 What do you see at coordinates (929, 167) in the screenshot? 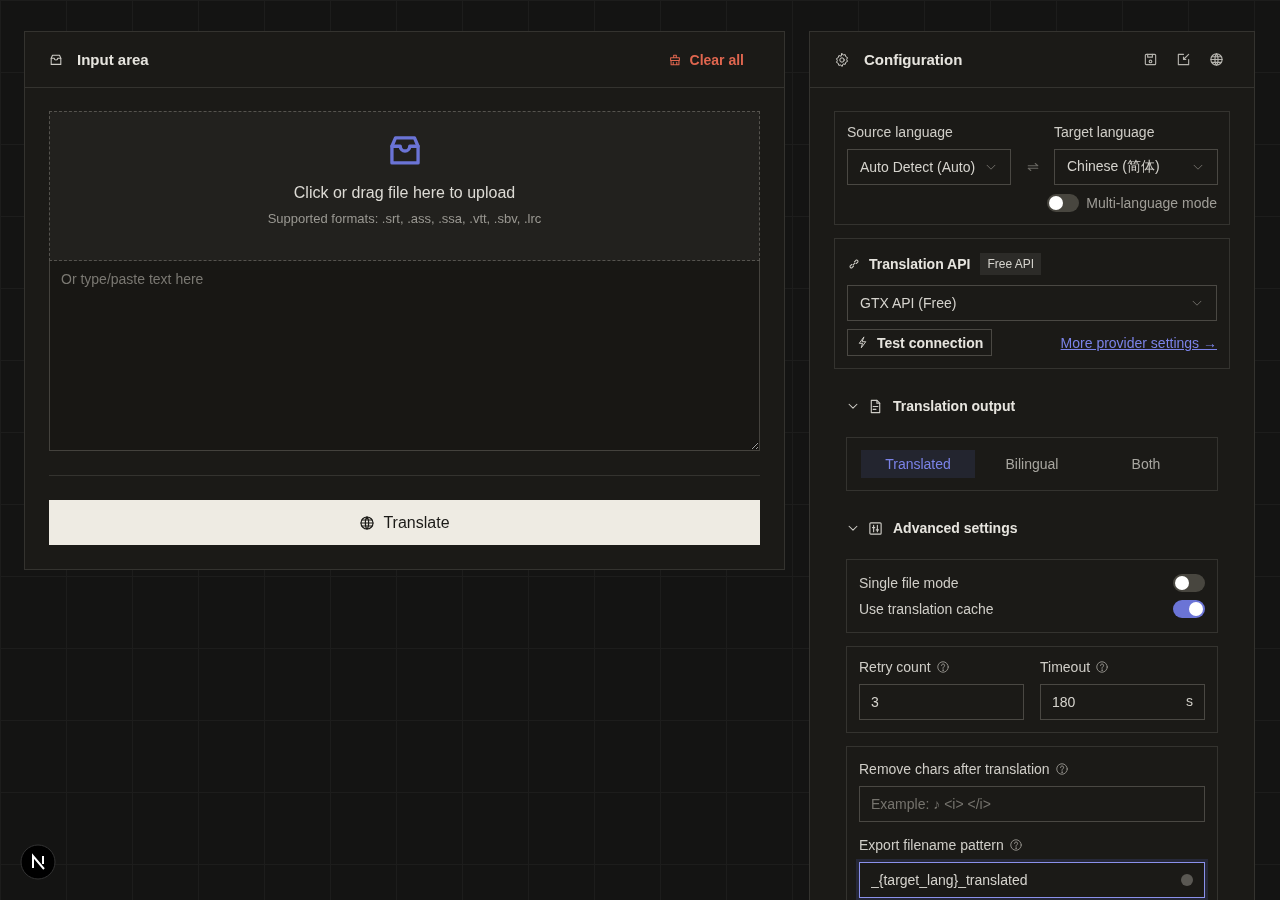
I see `dropdown: Auto Detect (Auto)` at bounding box center [929, 167].